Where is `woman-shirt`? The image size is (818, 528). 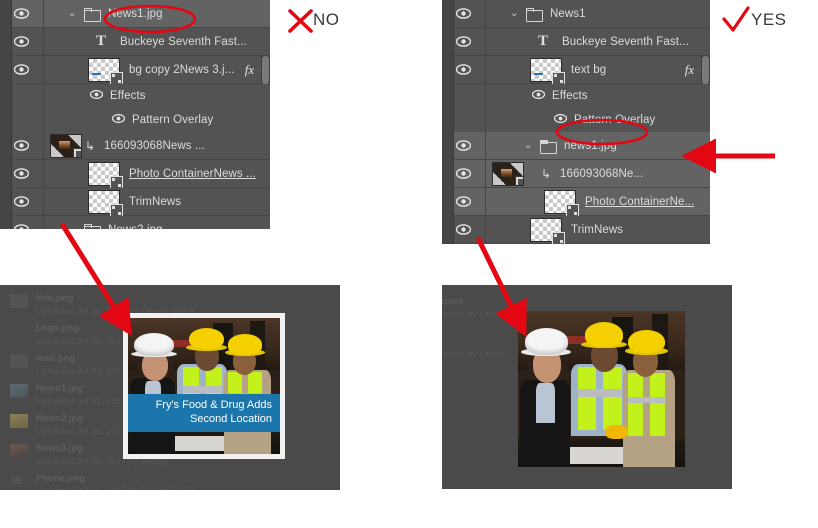
woman-shirt is located at coordinates (545, 403).